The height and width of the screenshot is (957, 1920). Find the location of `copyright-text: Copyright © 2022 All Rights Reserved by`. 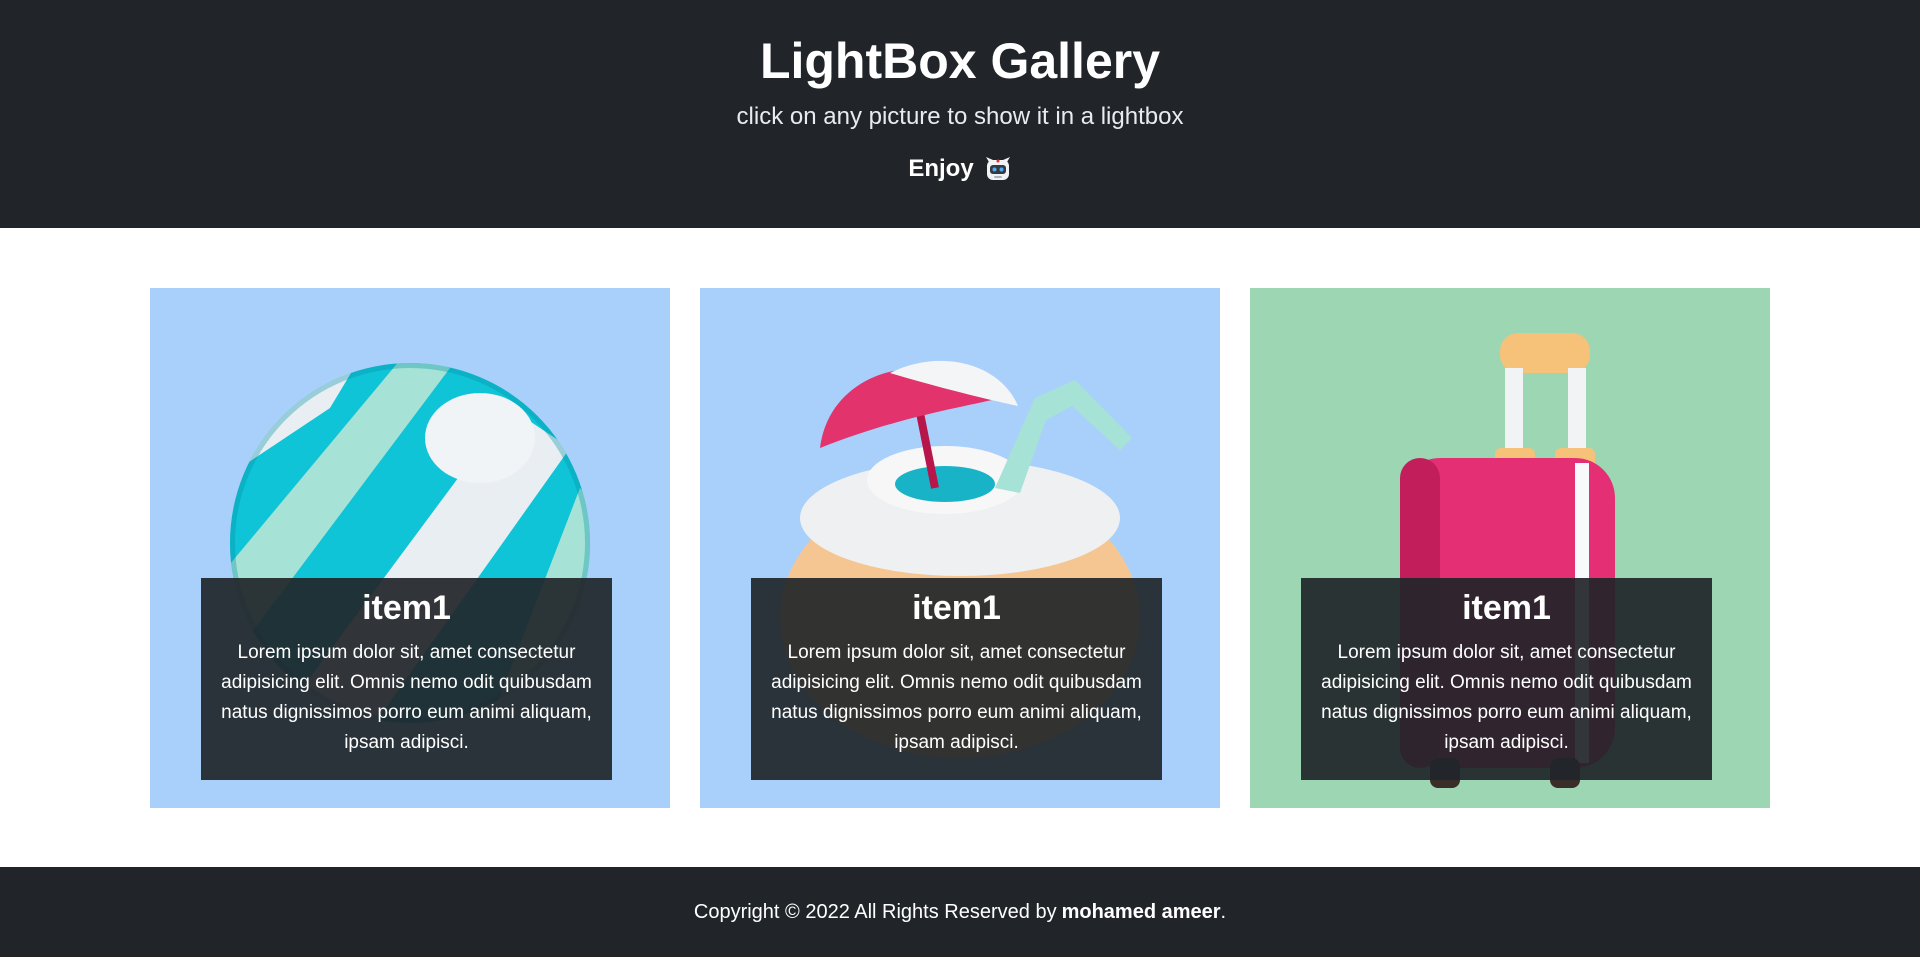

copyright-text: Copyright © 2022 All Rights Reserved by is located at coordinates (875, 911).